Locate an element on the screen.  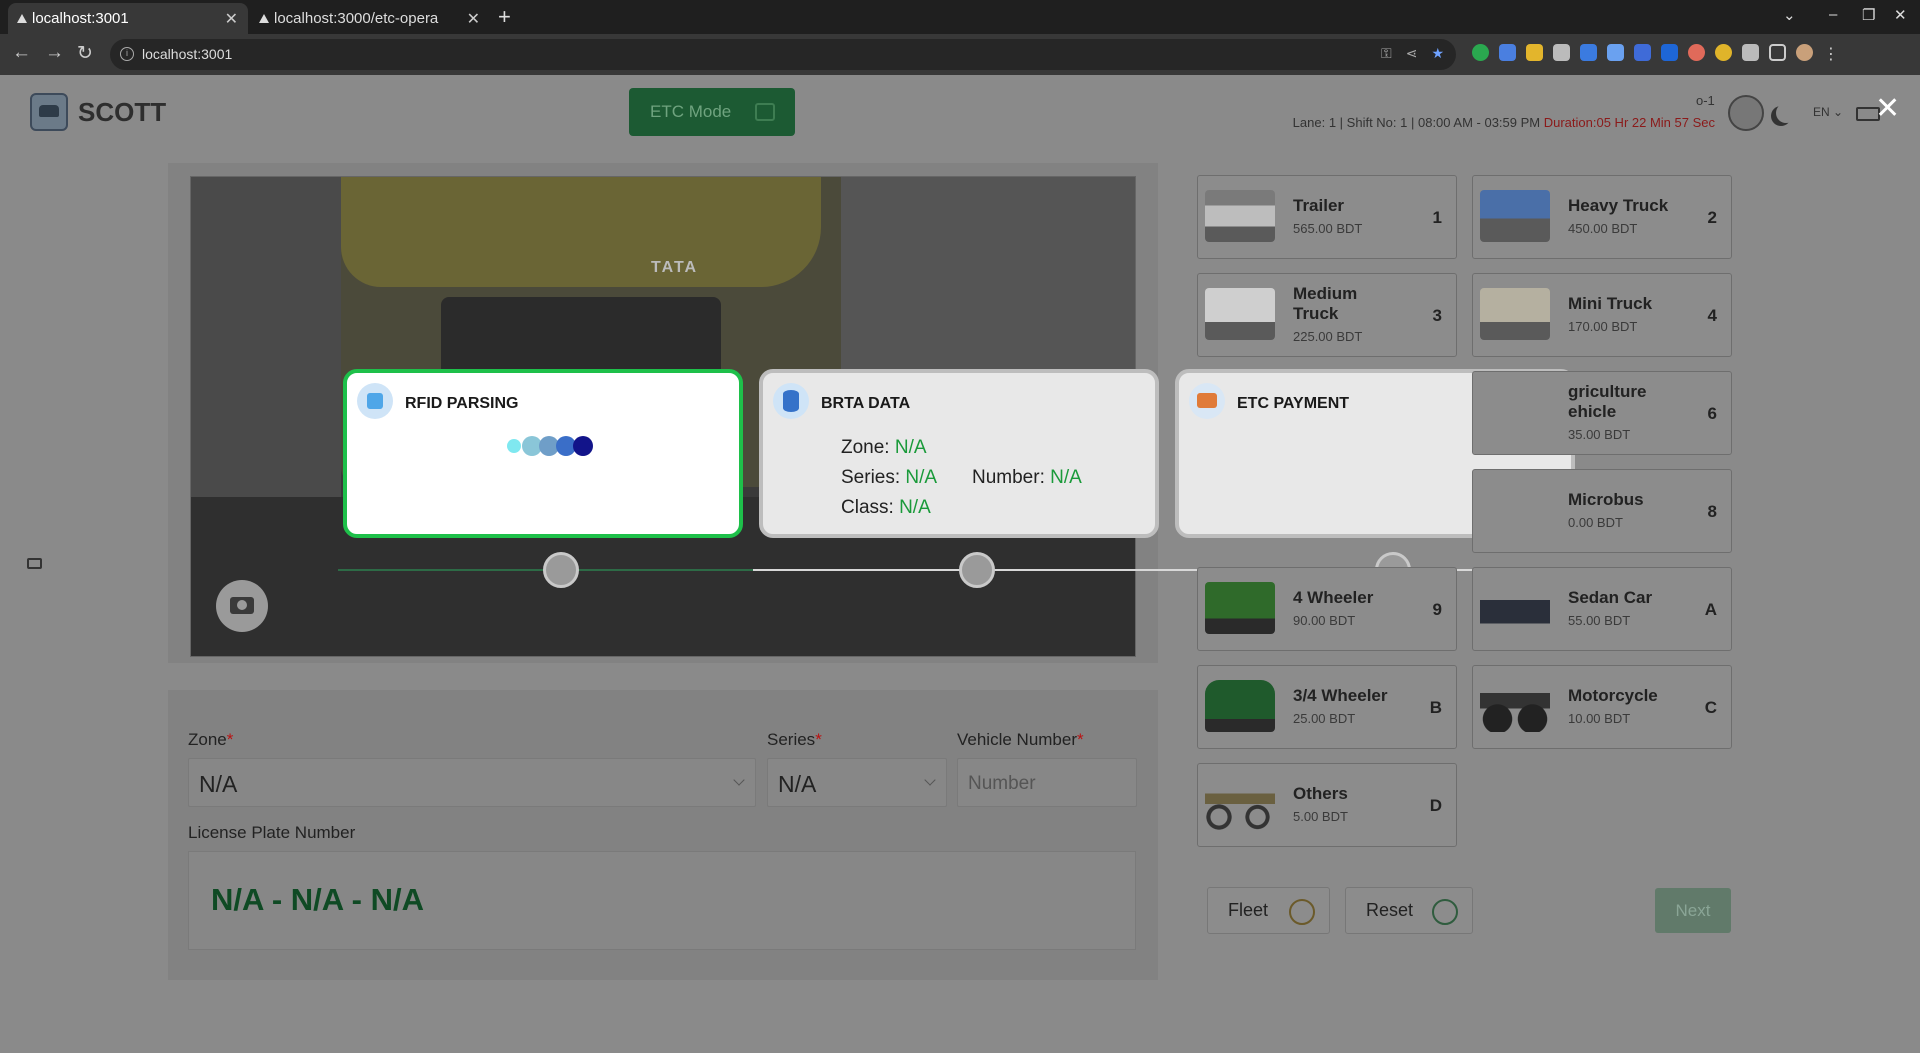
browser-tab-active: localhost:3001 ✕ is located at coordinates (128, 18).